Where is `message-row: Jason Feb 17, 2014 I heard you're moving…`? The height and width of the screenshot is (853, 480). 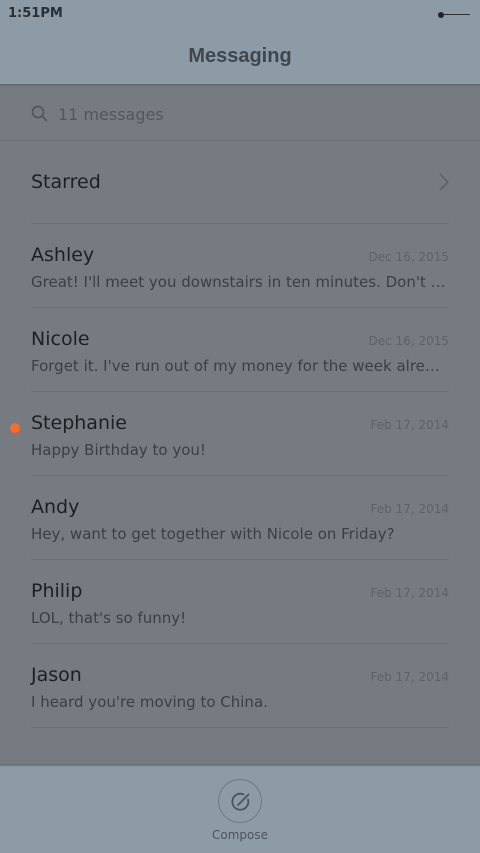
message-row: Jason Feb 17, 2014 I heard you're moving… is located at coordinates (240, 686).